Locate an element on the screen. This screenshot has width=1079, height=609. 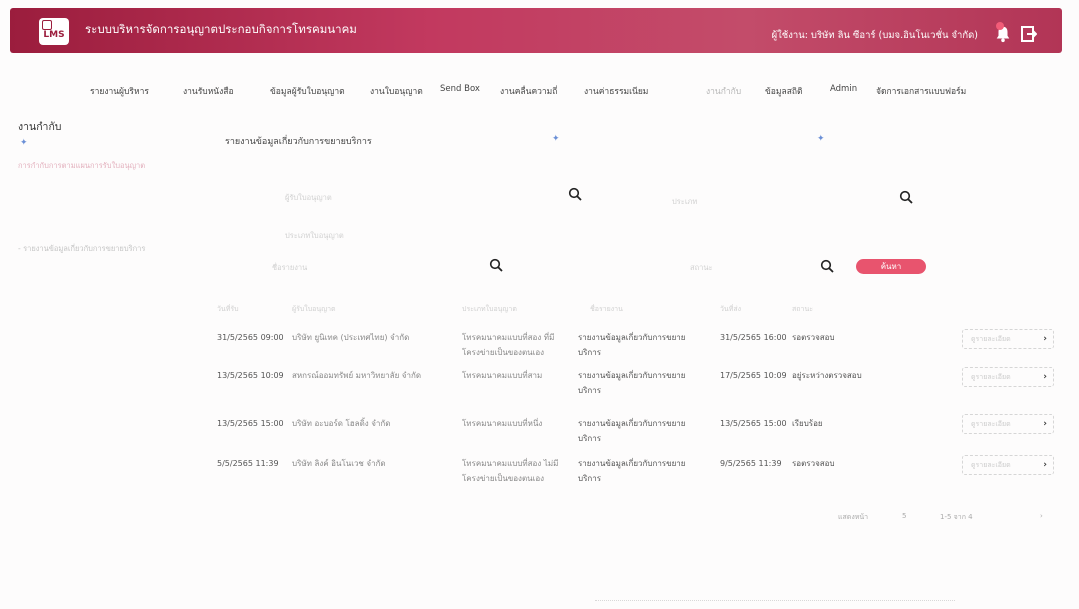
cell-sent: 31/5/2565 16:00 is located at coordinates (753, 337).